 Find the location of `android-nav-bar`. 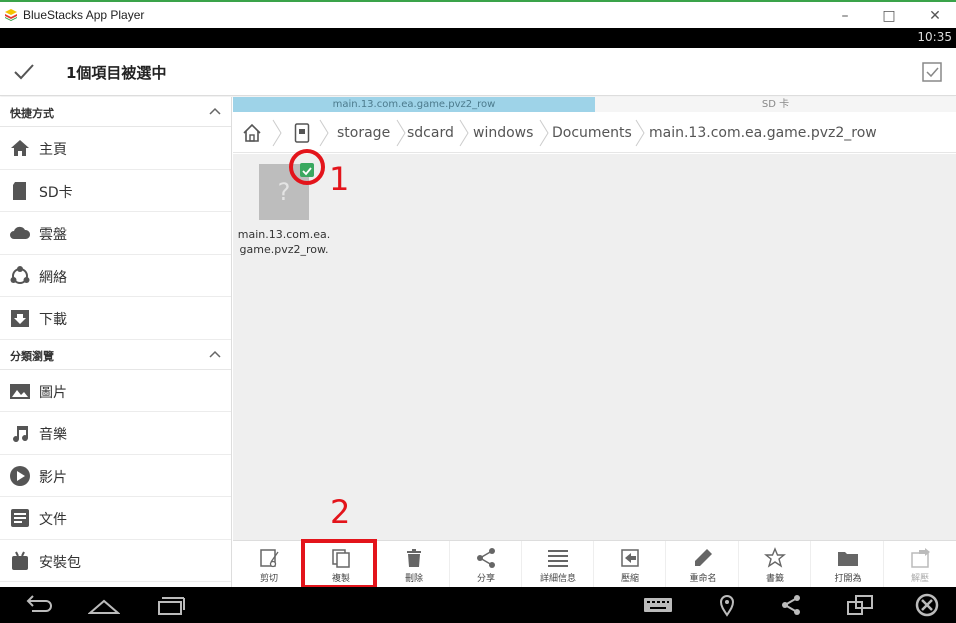

android-nav-bar is located at coordinates (478, 605).